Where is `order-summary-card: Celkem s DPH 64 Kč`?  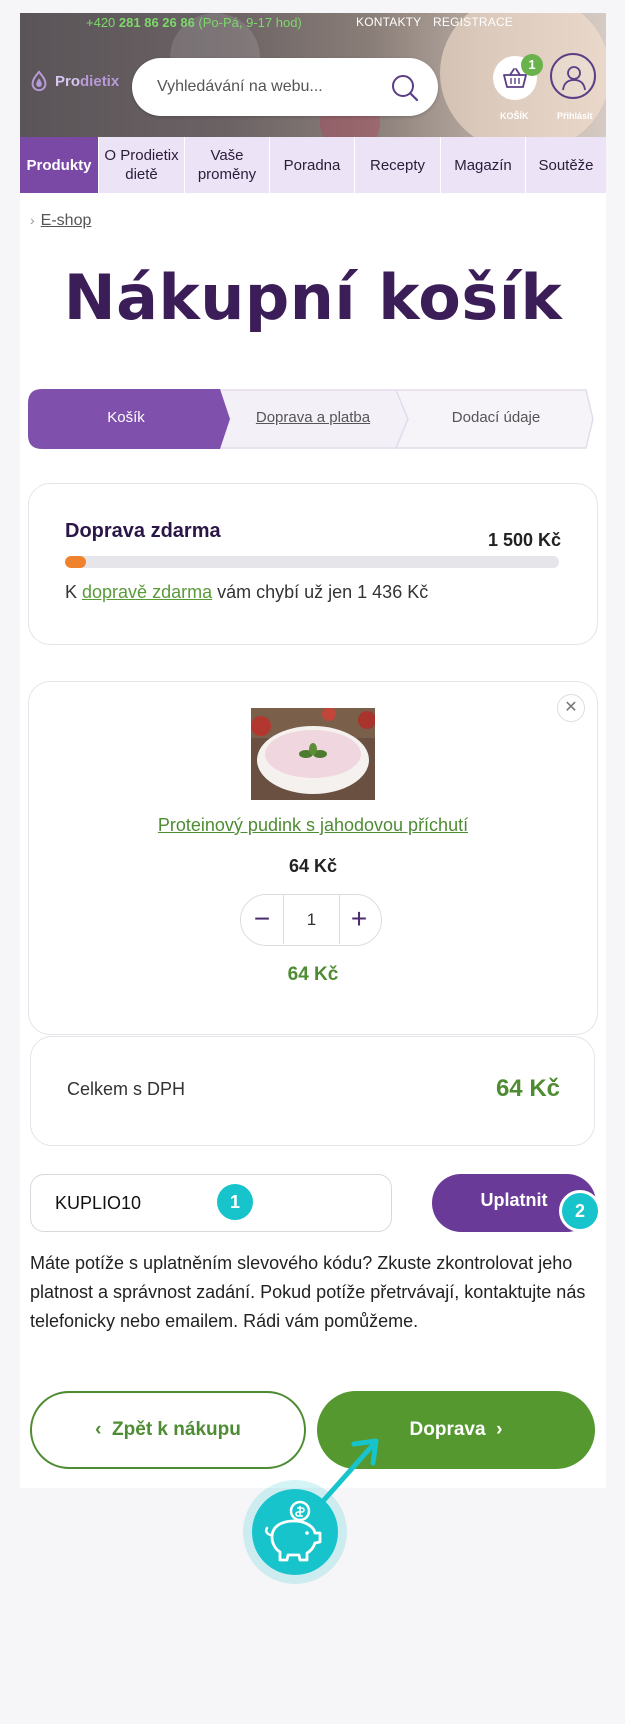 order-summary-card: Celkem s DPH 64 Kč is located at coordinates (312, 1091).